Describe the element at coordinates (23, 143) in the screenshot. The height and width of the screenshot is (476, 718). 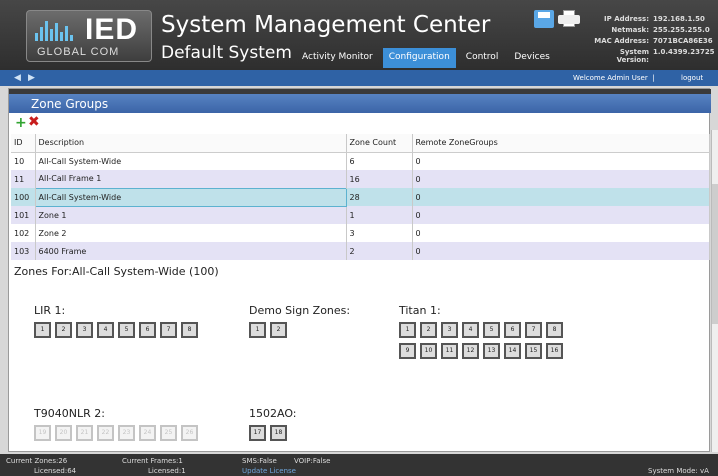
I see `col-id: ID` at that location.